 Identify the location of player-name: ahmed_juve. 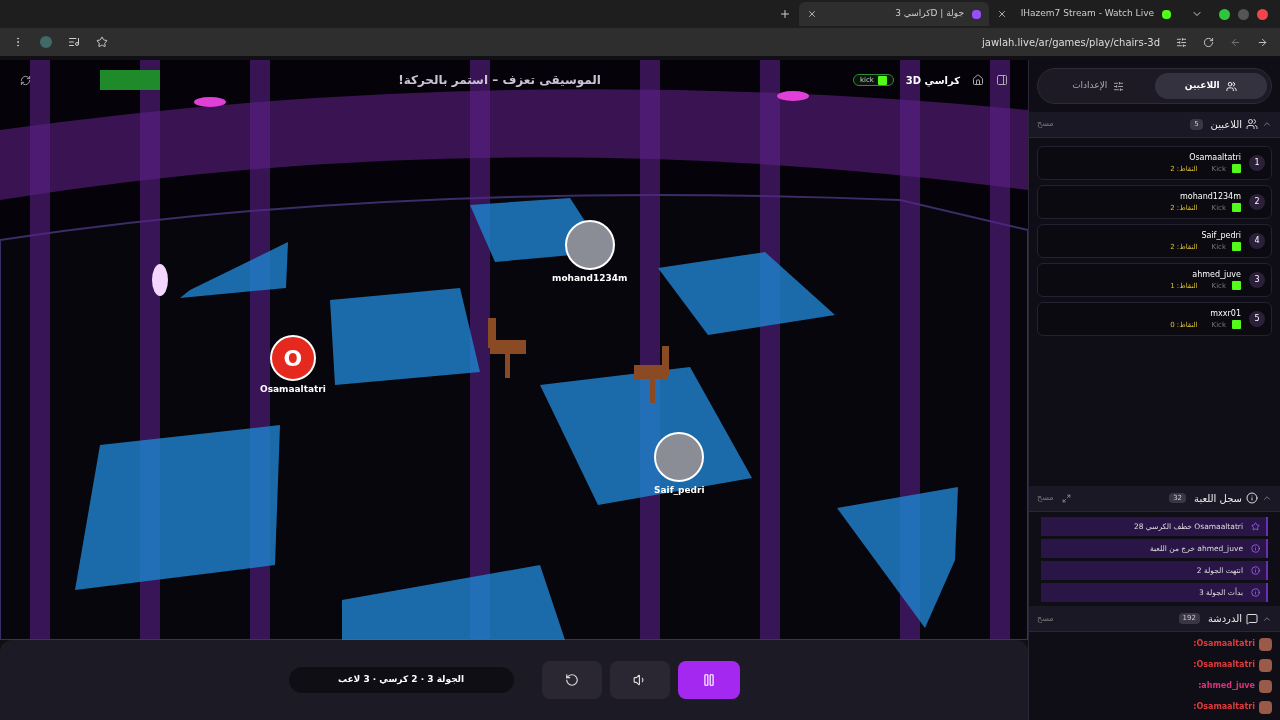
(1216, 274).